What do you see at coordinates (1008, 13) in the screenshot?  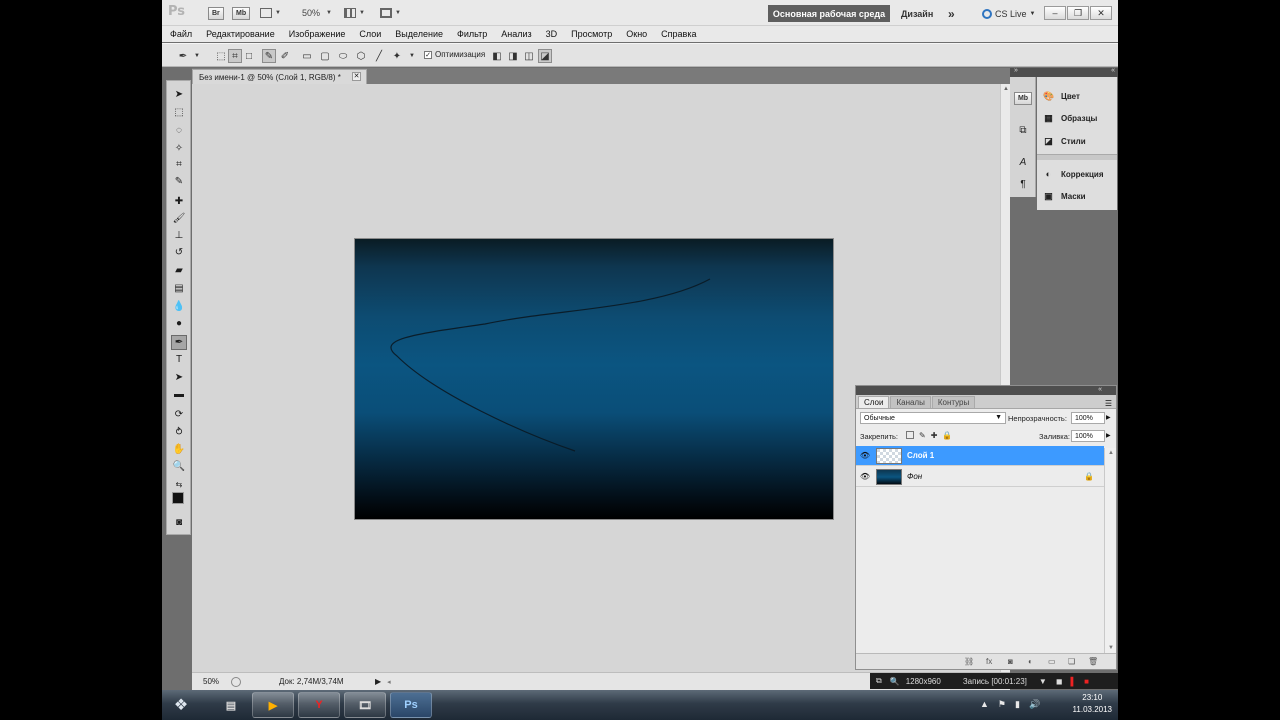 I see `cs-live-button: CS Live ▼` at bounding box center [1008, 13].